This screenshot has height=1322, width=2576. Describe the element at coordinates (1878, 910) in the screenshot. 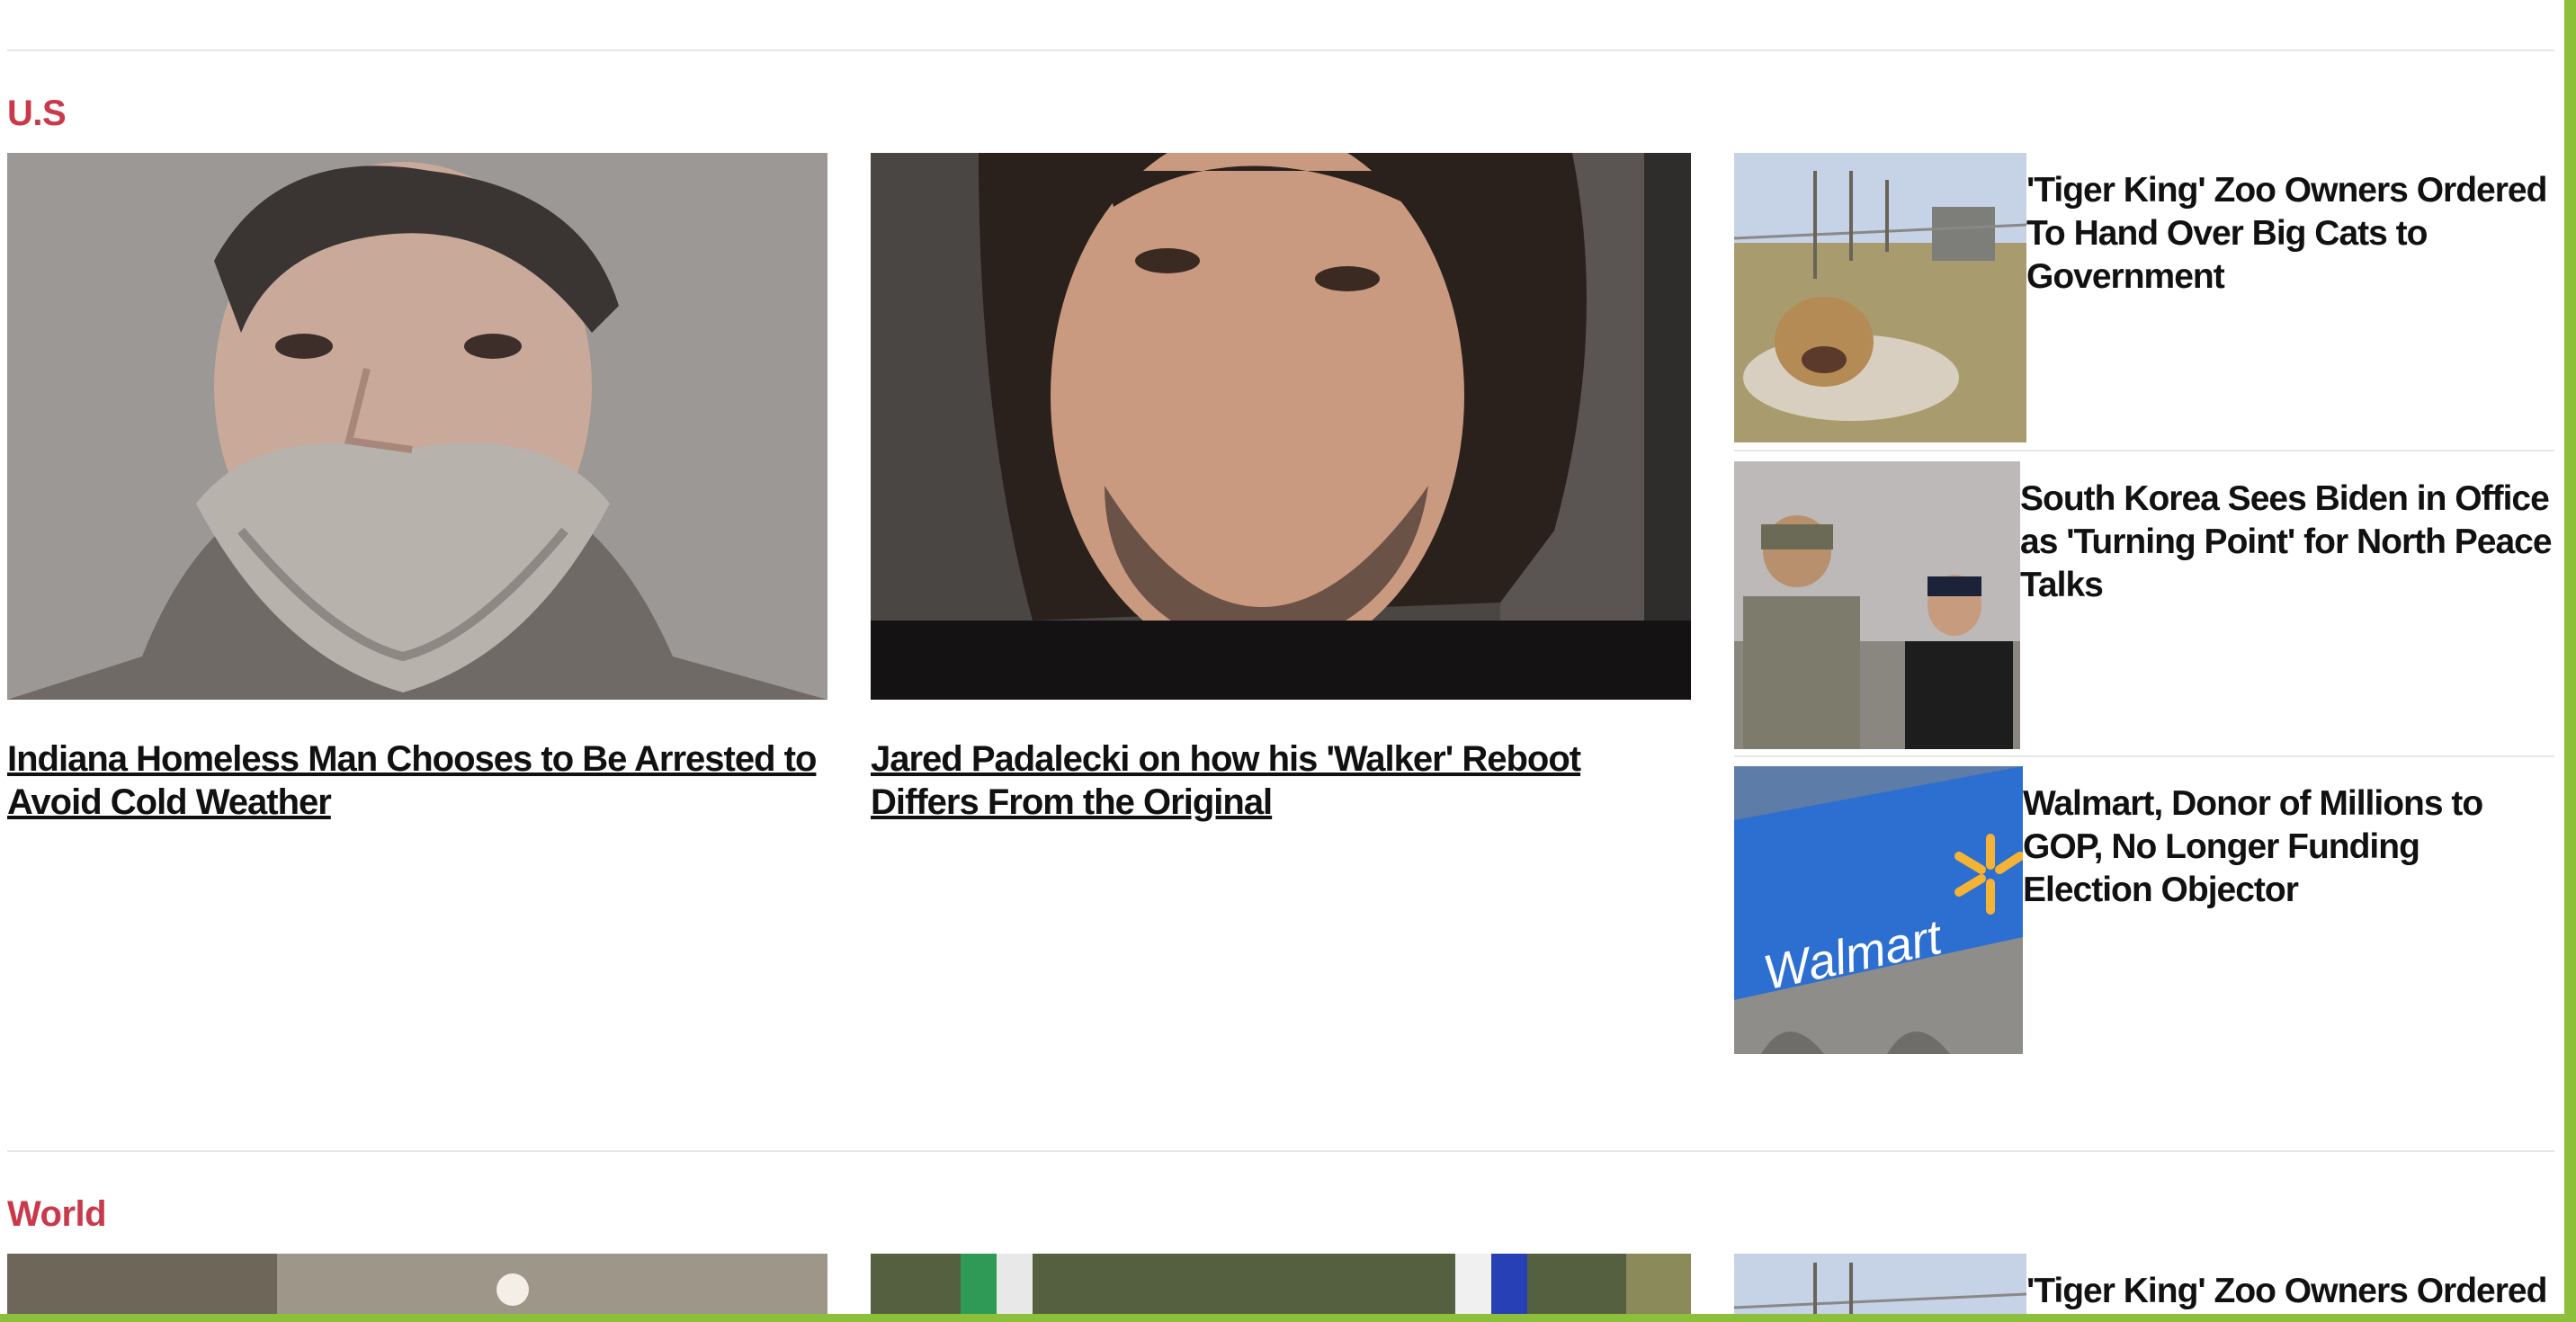

I see `side-image-3: Walmart` at that location.